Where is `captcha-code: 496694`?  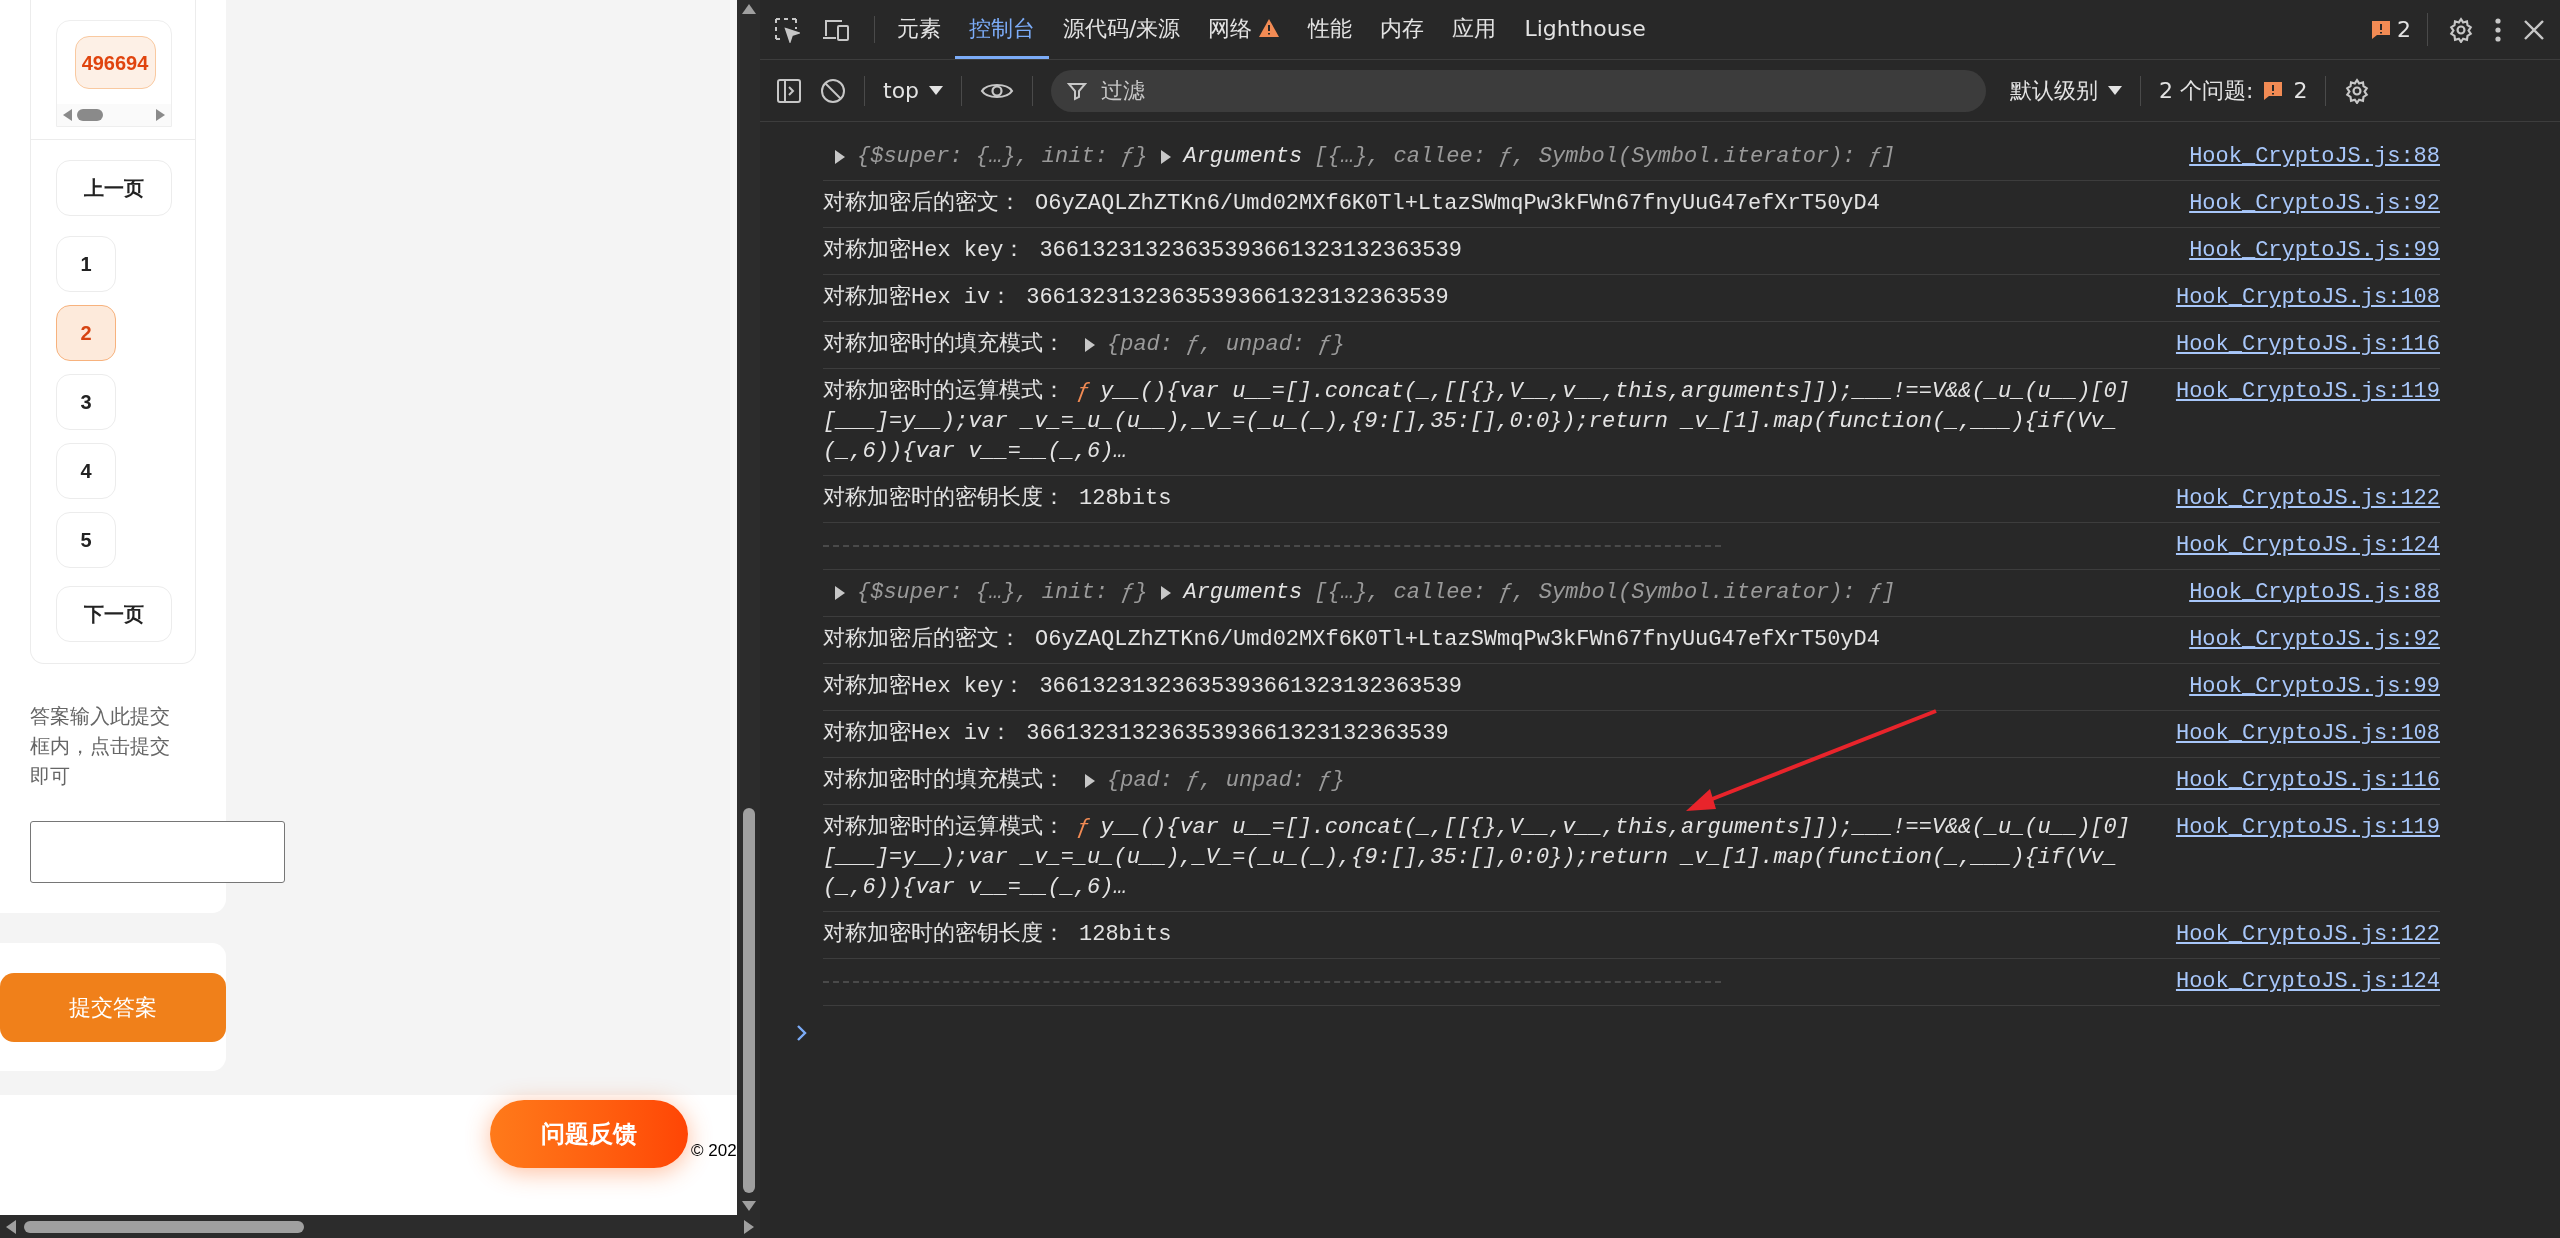 captcha-code: 496694 is located at coordinates (115, 62).